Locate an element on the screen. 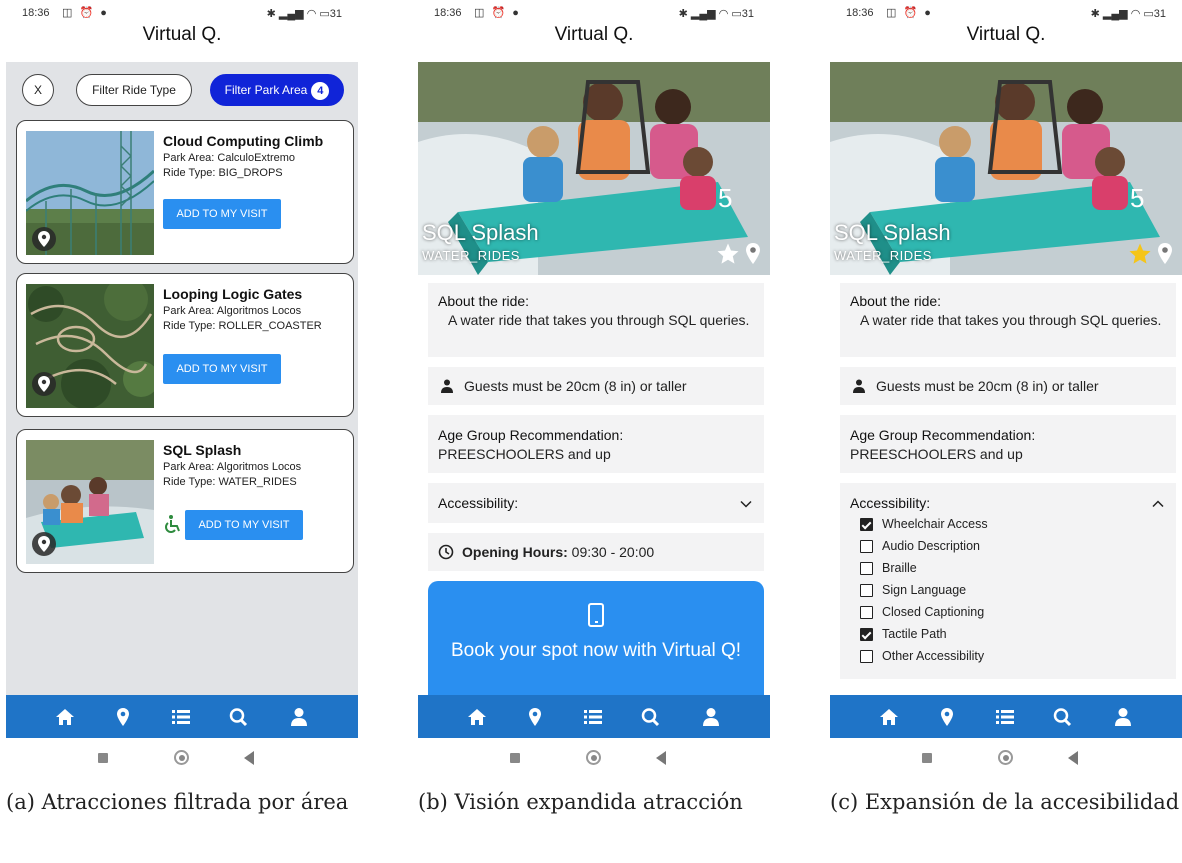 This screenshot has height=863, width=1182. checkbox-audio-description is located at coordinates (866, 546).